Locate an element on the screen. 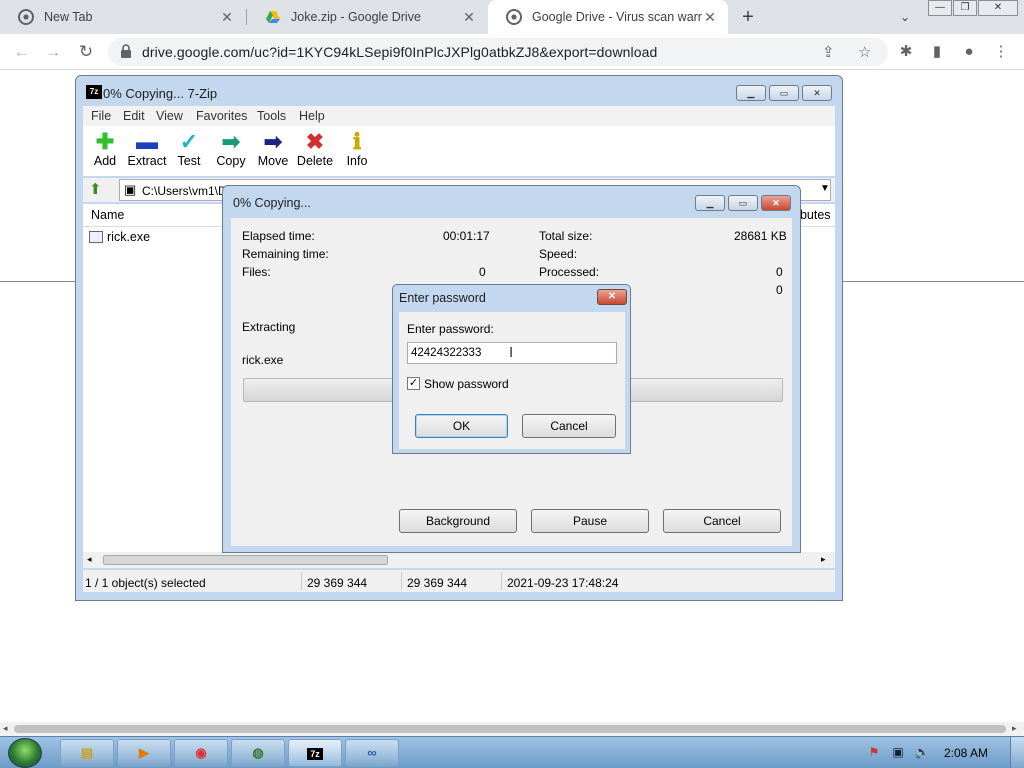 Image resolution: width=1024 pixels, height=768 pixels. remote-icon: ∞ is located at coordinates (372, 752).